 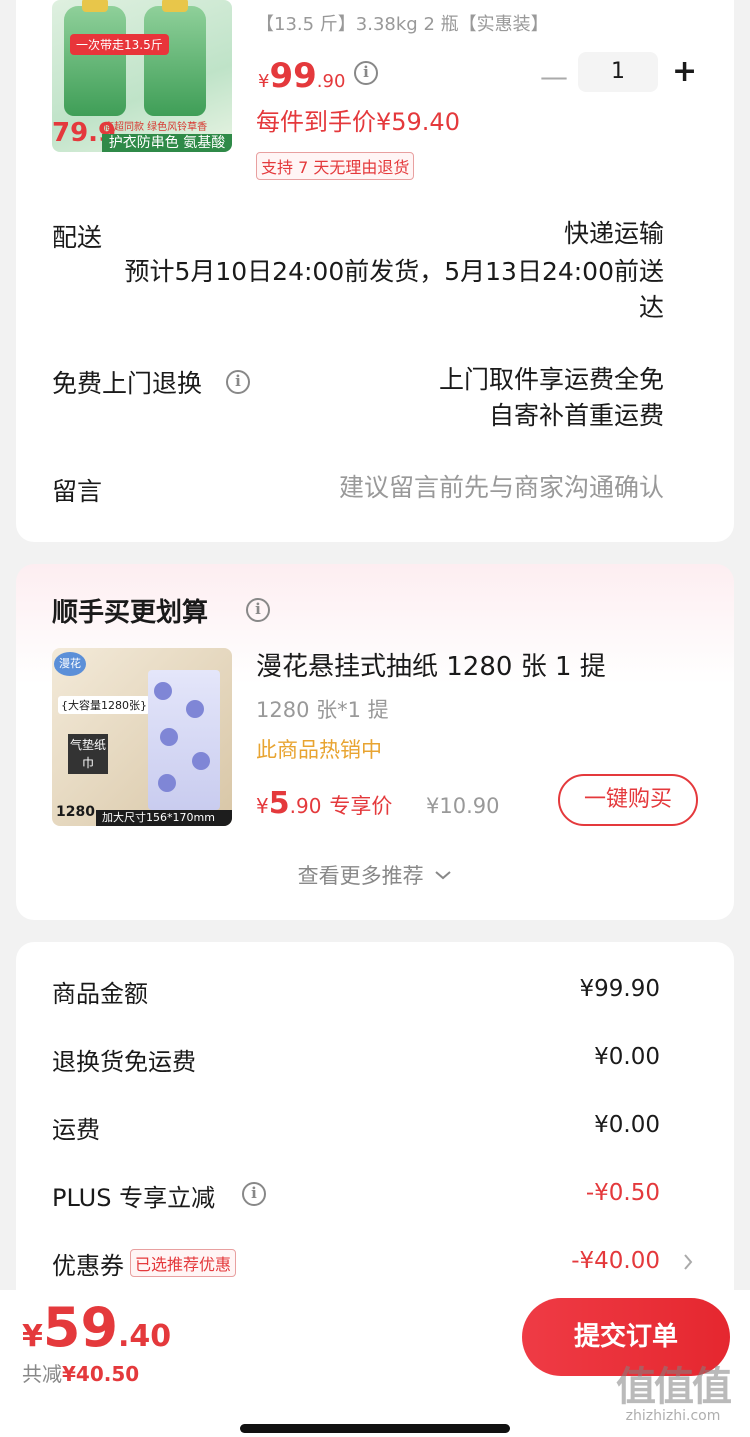 What do you see at coordinates (375, 1428) in the screenshot?
I see `home-indicator` at bounding box center [375, 1428].